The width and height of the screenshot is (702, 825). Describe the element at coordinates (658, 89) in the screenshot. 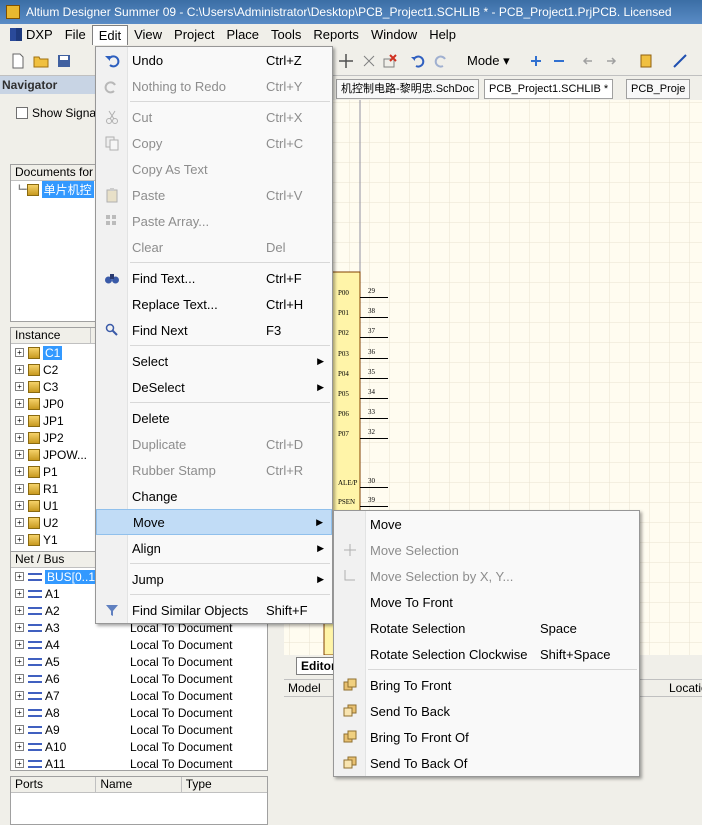

I see `tab-prjpcb: PCB_Proje` at that location.